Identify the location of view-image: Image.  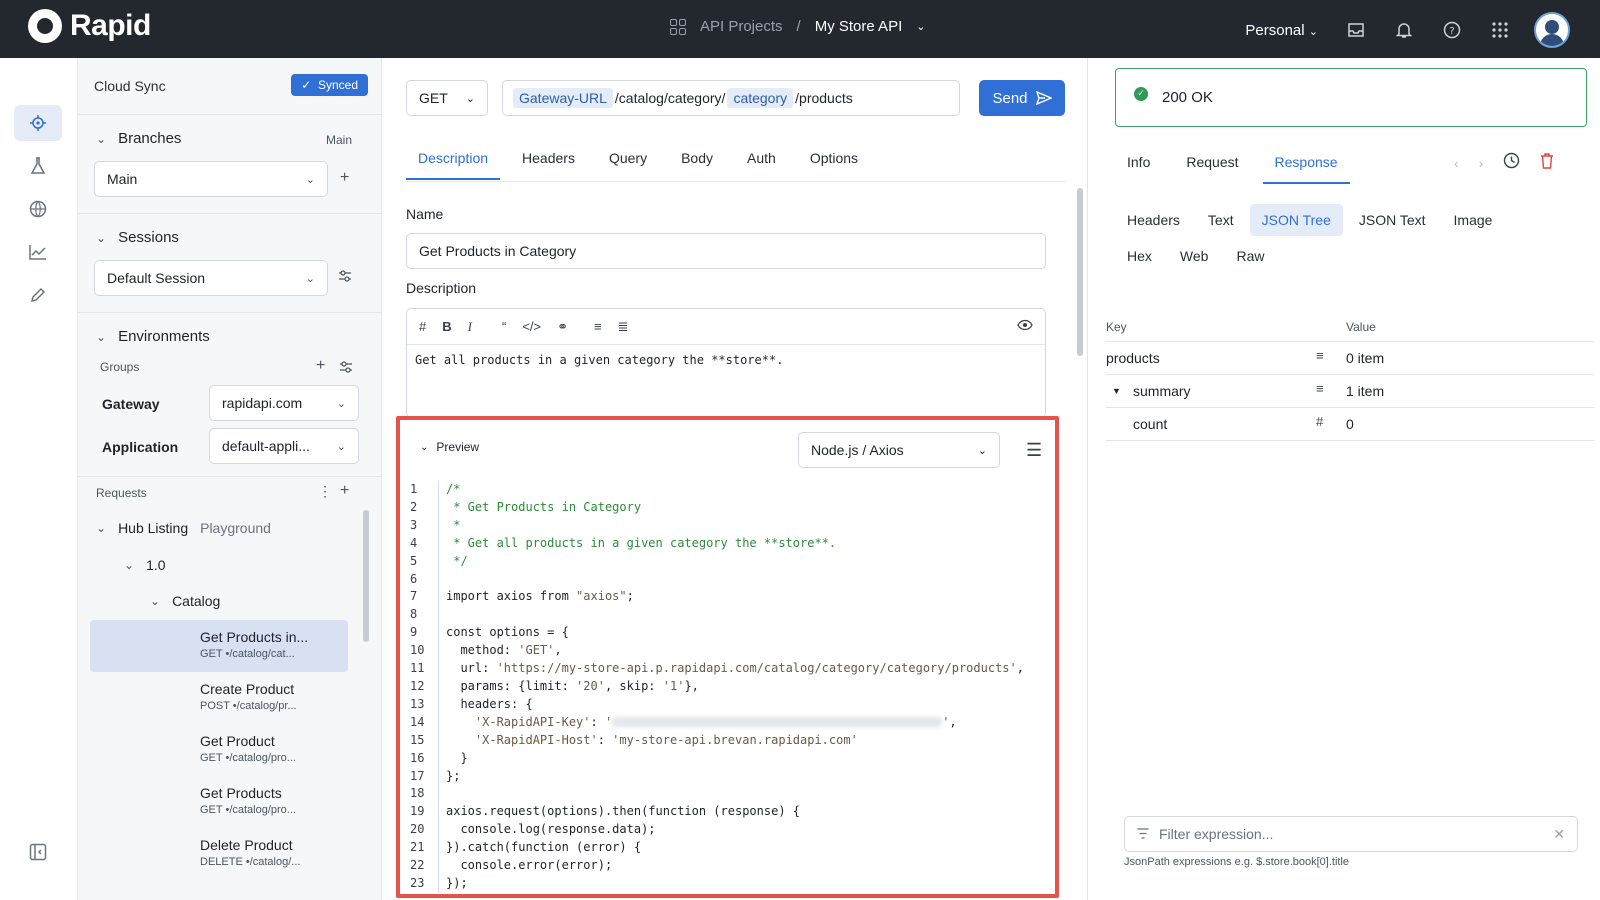
(1473, 220).